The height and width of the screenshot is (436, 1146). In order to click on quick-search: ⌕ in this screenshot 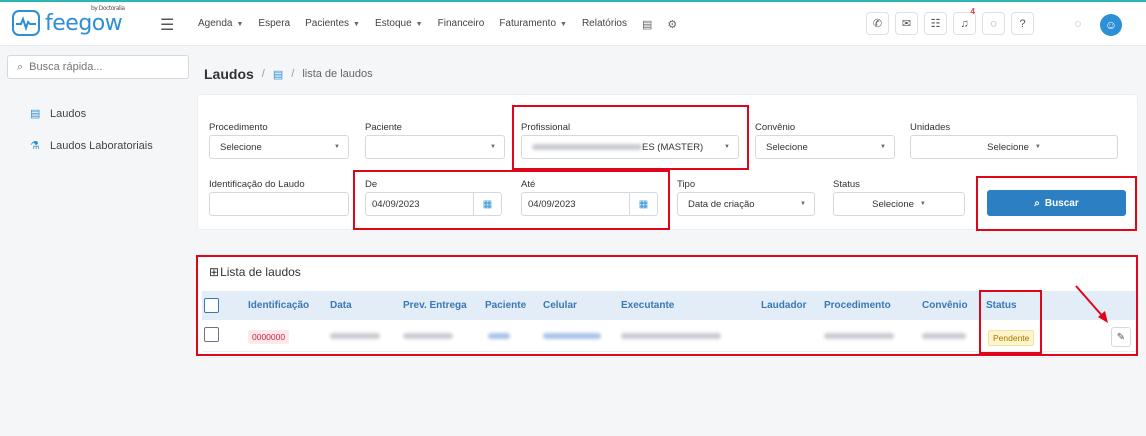, I will do `click(98, 67)`.